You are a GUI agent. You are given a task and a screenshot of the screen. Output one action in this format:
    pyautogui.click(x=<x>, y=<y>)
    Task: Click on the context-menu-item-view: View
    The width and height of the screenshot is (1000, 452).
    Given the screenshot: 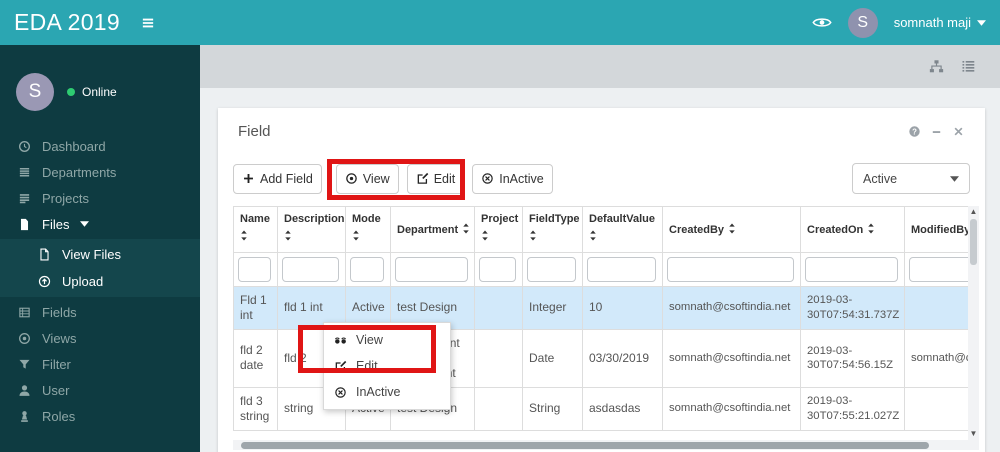 What is the action you would take?
    pyautogui.click(x=387, y=340)
    